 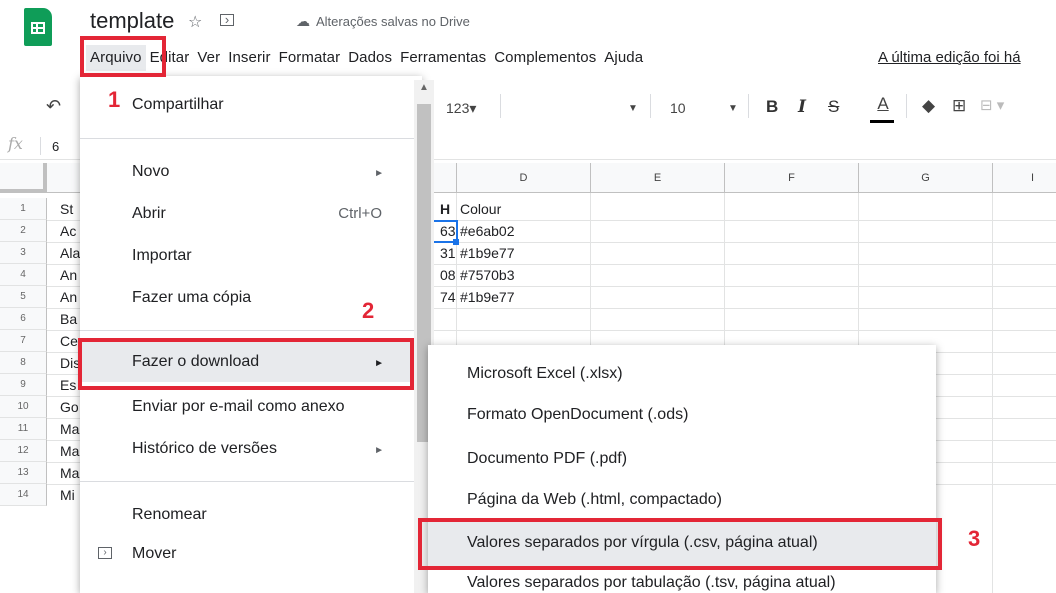 I want to click on menu-item-label: Abrir, so click(x=149, y=213).